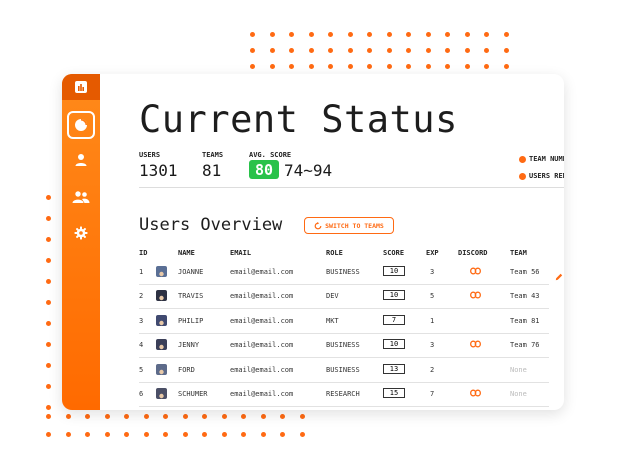 Image resolution: width=622 pixels, height=462 pixels. I want to click on teams-value: 81, so click(212, 170).